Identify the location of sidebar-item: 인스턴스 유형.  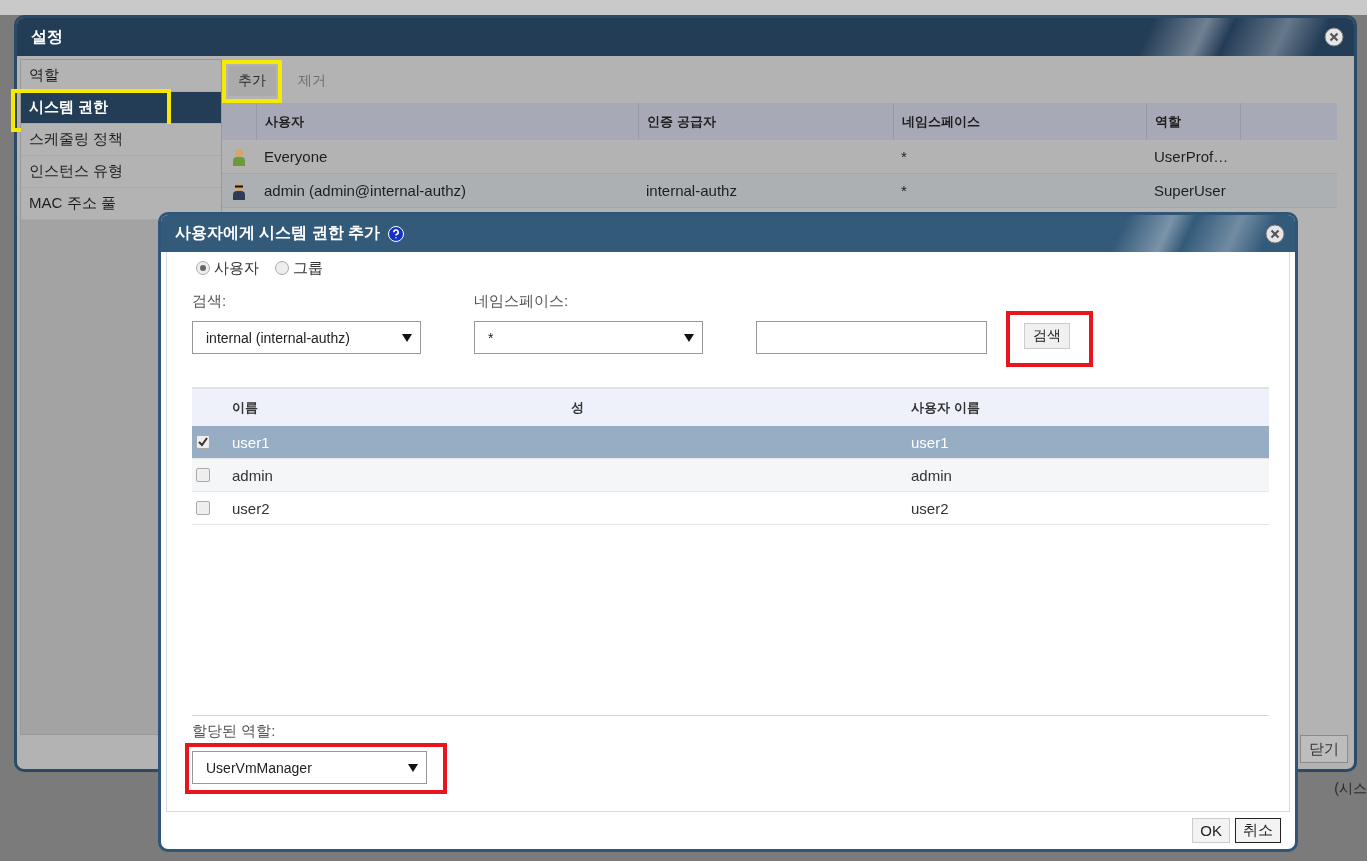
(121, 172).